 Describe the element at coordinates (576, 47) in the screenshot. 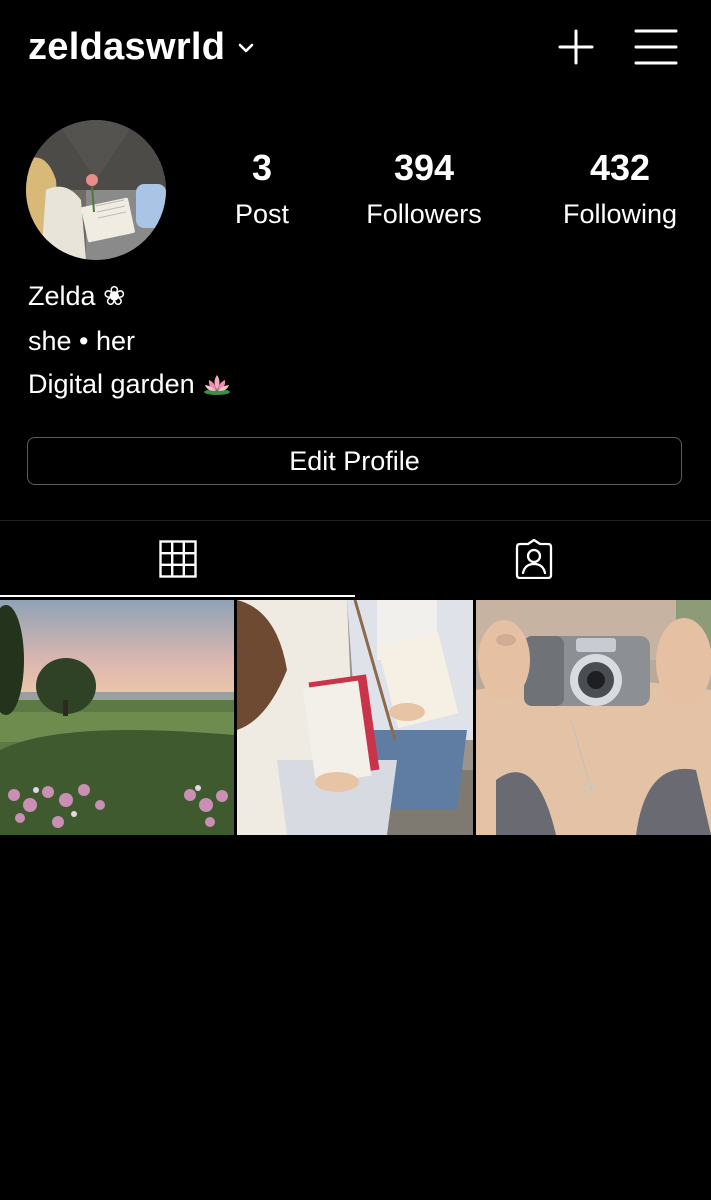

I see `plus-icon` at that location.